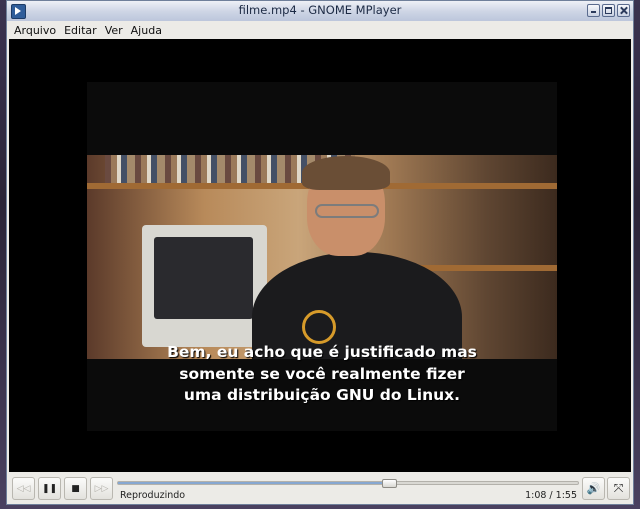 The height and width of the screenshot is (509, 640). I want to click on shirt-logo, so click(319, 327).